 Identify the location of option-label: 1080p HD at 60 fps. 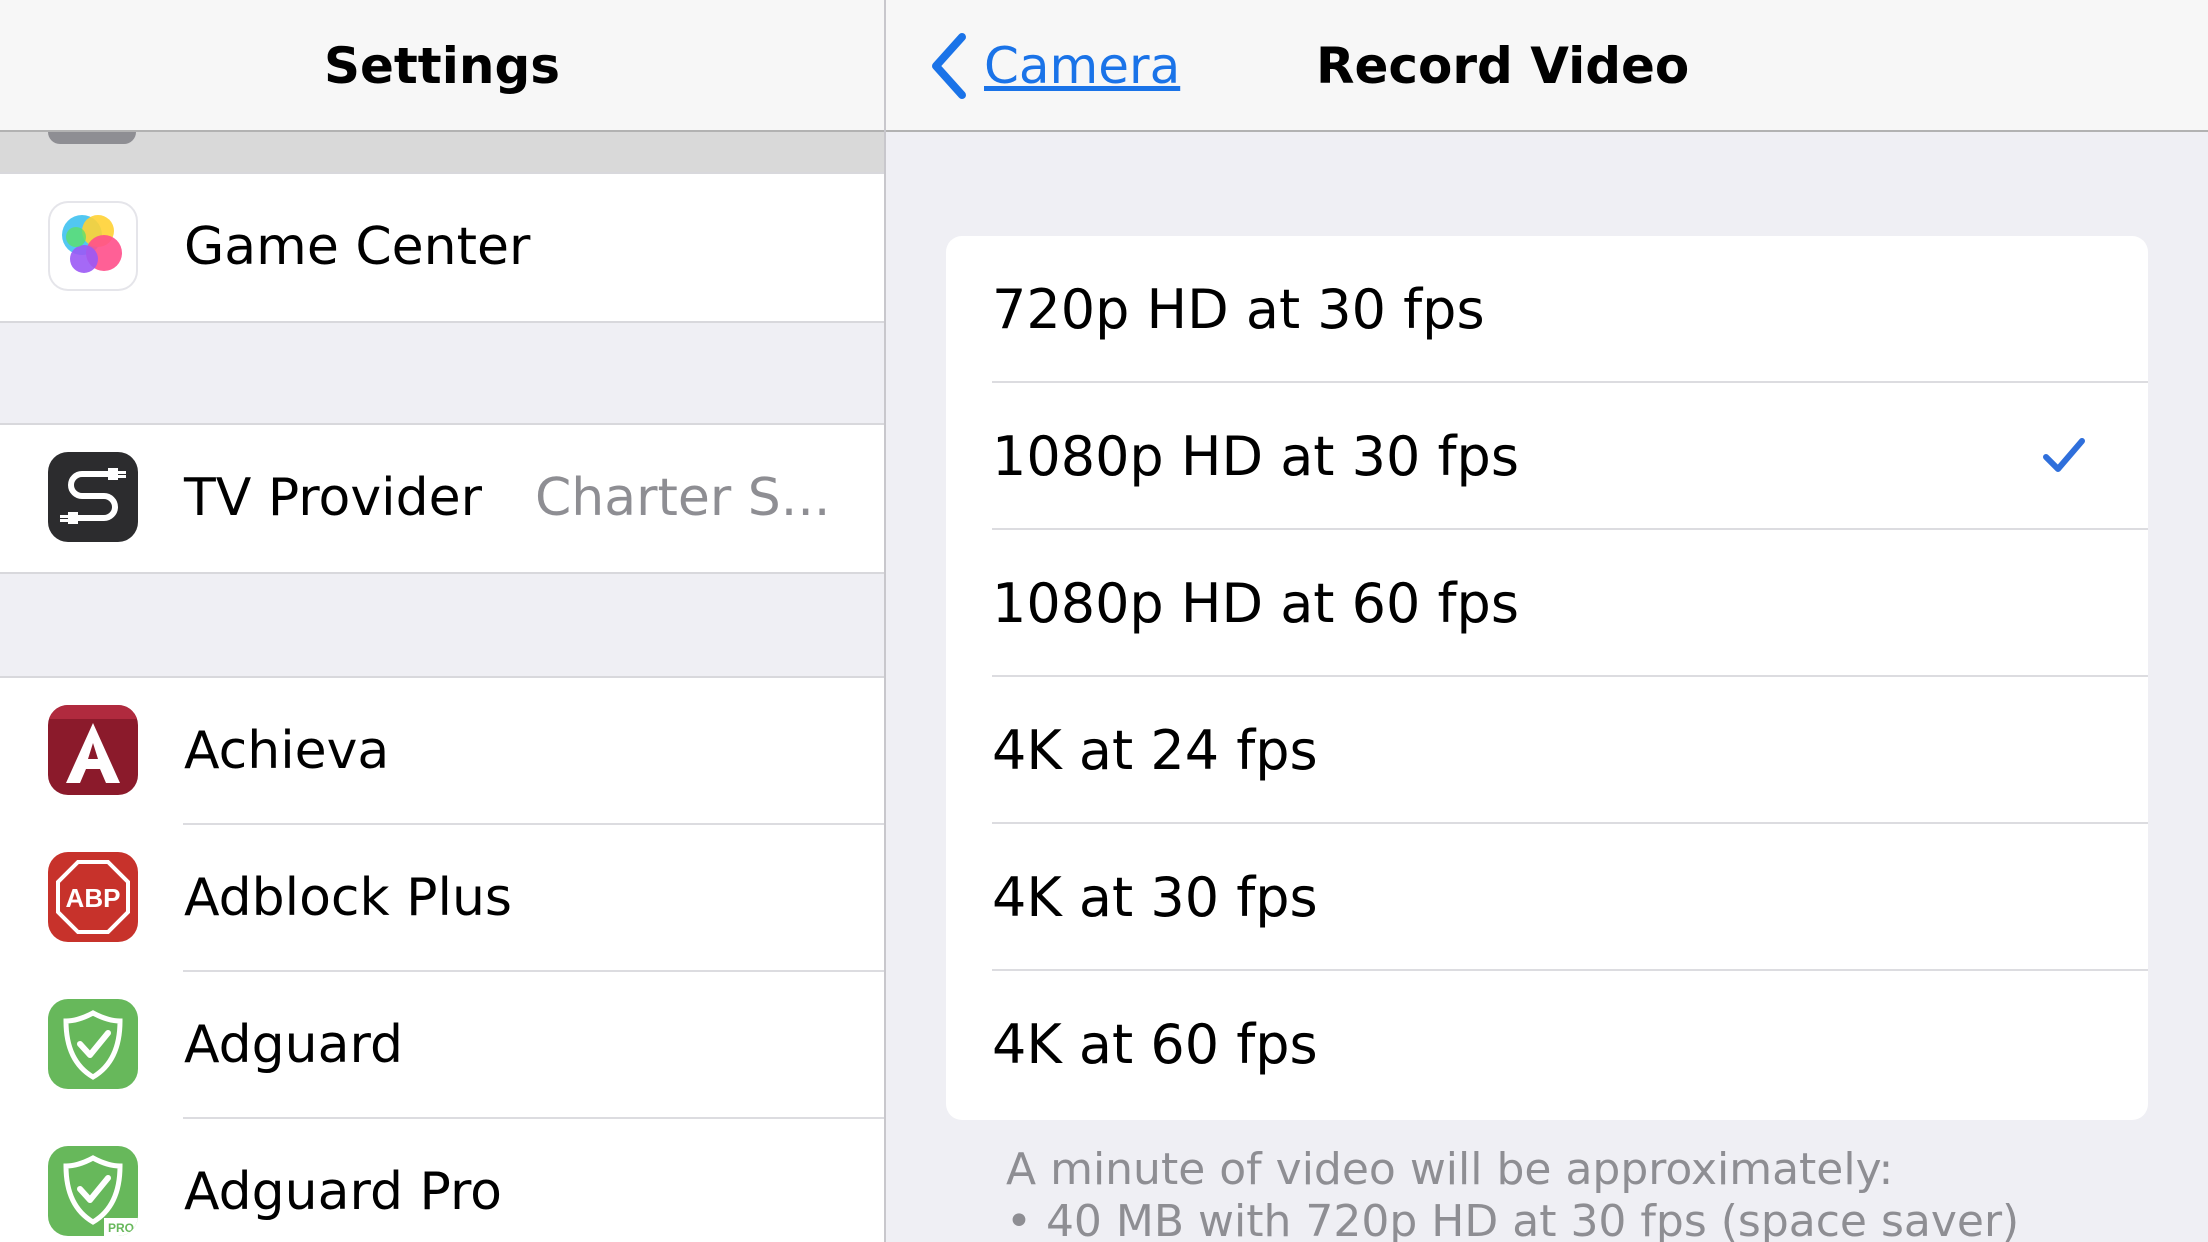
(1255, 603).